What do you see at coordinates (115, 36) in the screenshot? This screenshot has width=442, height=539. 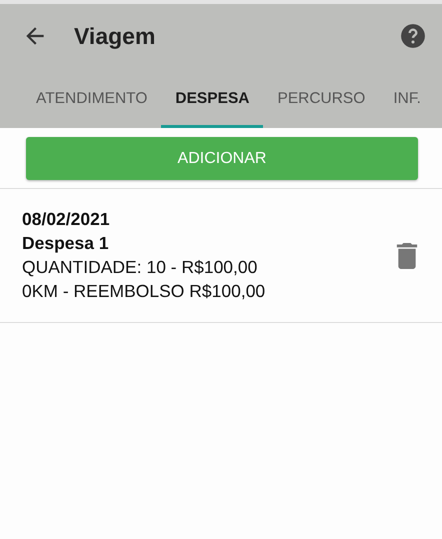 I see `toolbar-title: Viagem` at bounding box center [115, 36].